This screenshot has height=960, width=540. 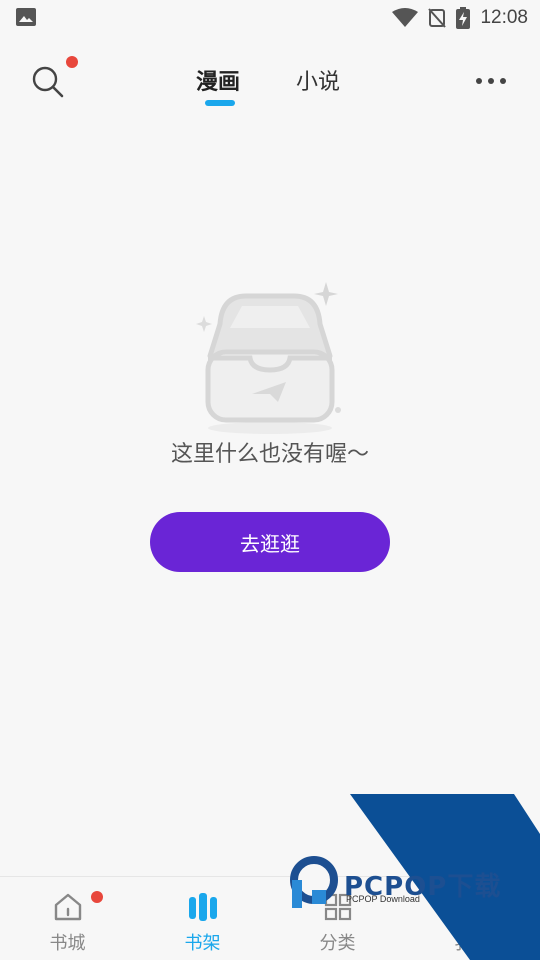 I want to click on tab-bar: 漫画 小说, so click(x=270, y=81).